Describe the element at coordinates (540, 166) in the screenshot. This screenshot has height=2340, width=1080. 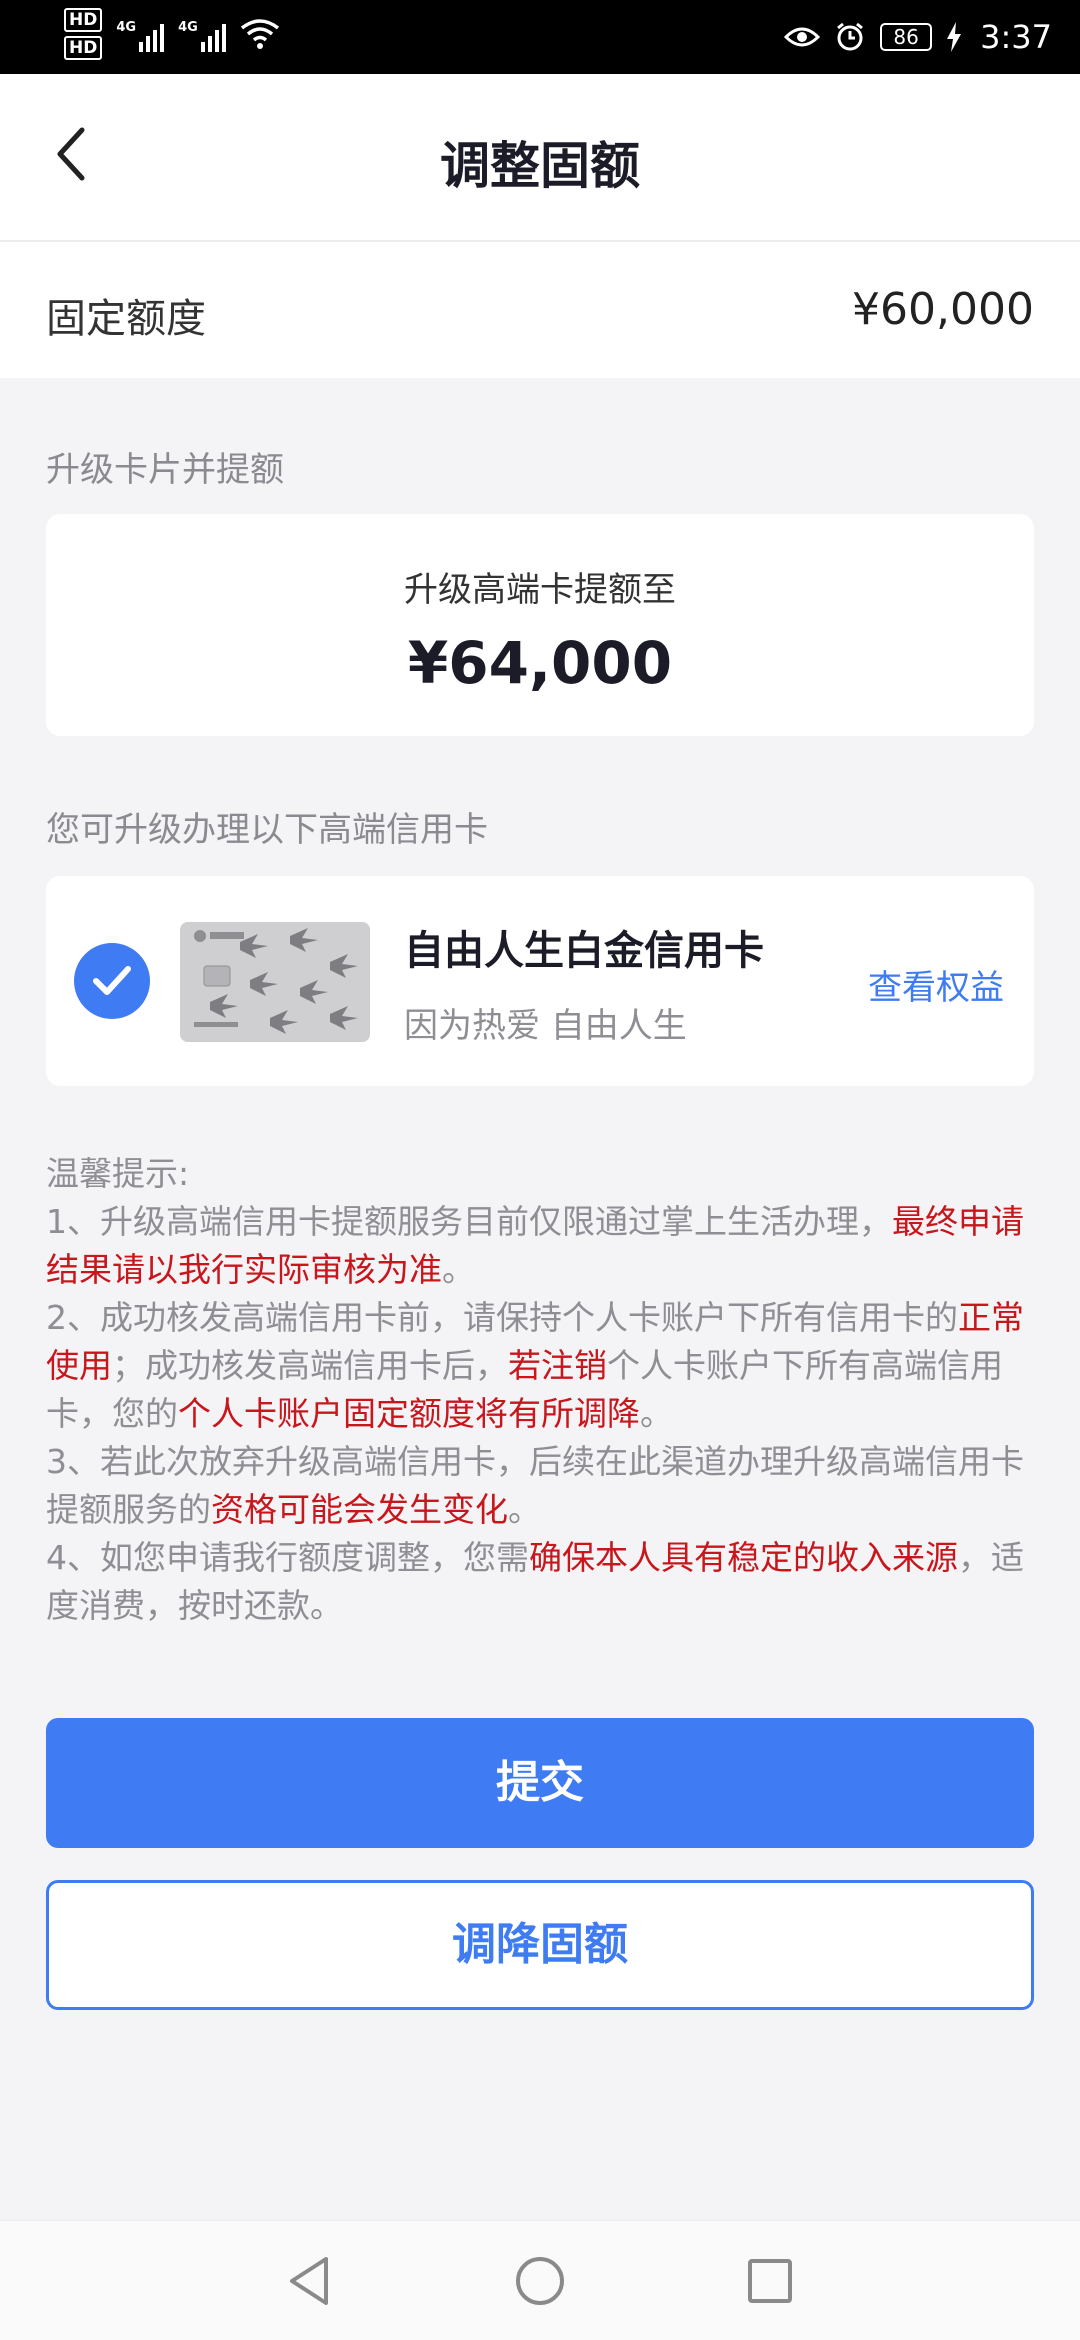
I see `page-title: 调整固额` at that location.